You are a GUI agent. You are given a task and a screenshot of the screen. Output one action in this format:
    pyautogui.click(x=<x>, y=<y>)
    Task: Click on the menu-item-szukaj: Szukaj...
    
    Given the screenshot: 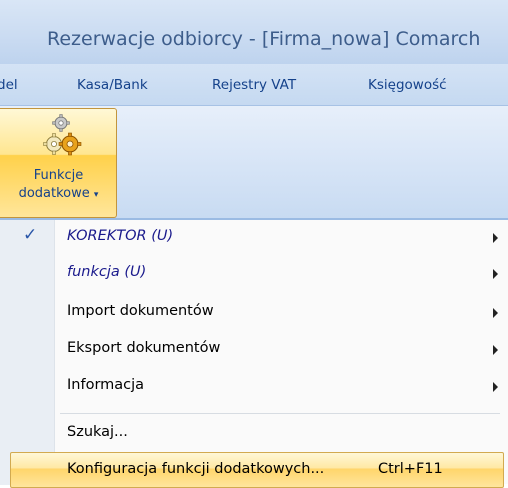 What is the action you would take?
    pyautogui.click(x=254, y=434)
    